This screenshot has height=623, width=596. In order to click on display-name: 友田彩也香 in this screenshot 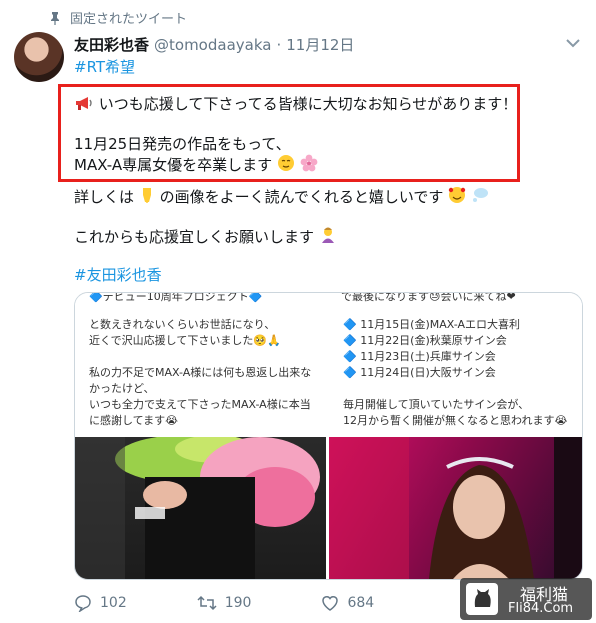, I will do `click(111, 44)`.